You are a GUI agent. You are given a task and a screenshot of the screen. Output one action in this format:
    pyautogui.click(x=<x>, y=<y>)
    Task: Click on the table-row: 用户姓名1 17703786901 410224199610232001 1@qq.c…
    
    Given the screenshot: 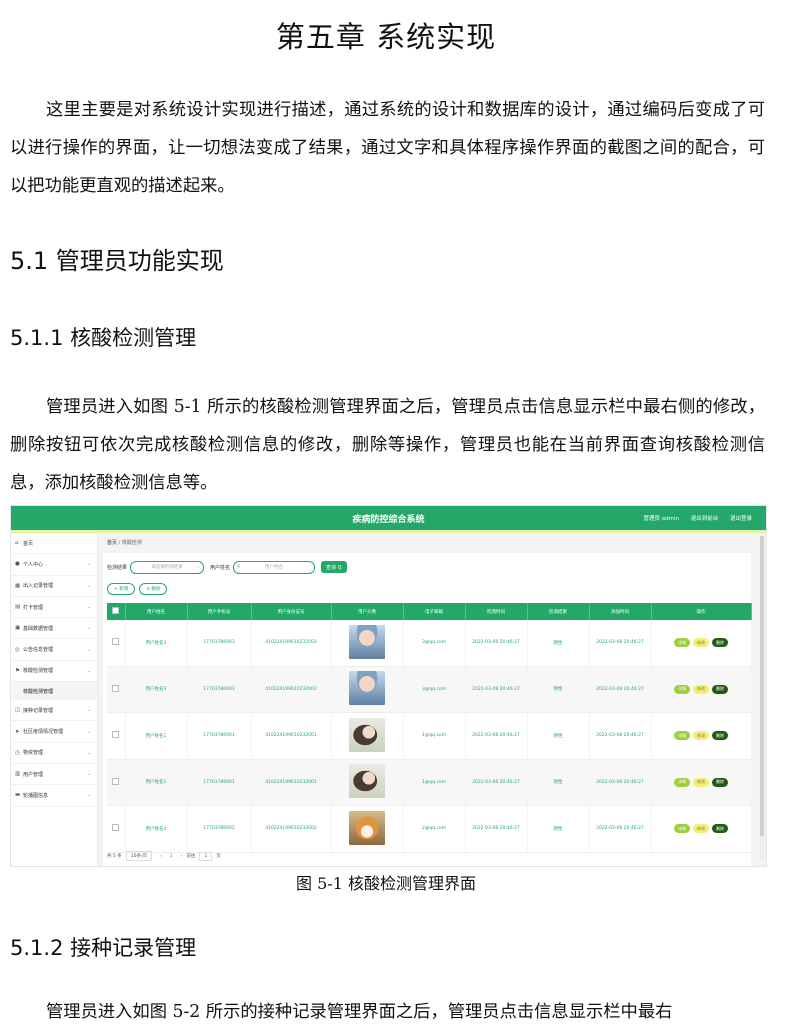 What is the action you would take?
    pyautogui.click(x=429, y=736)
    